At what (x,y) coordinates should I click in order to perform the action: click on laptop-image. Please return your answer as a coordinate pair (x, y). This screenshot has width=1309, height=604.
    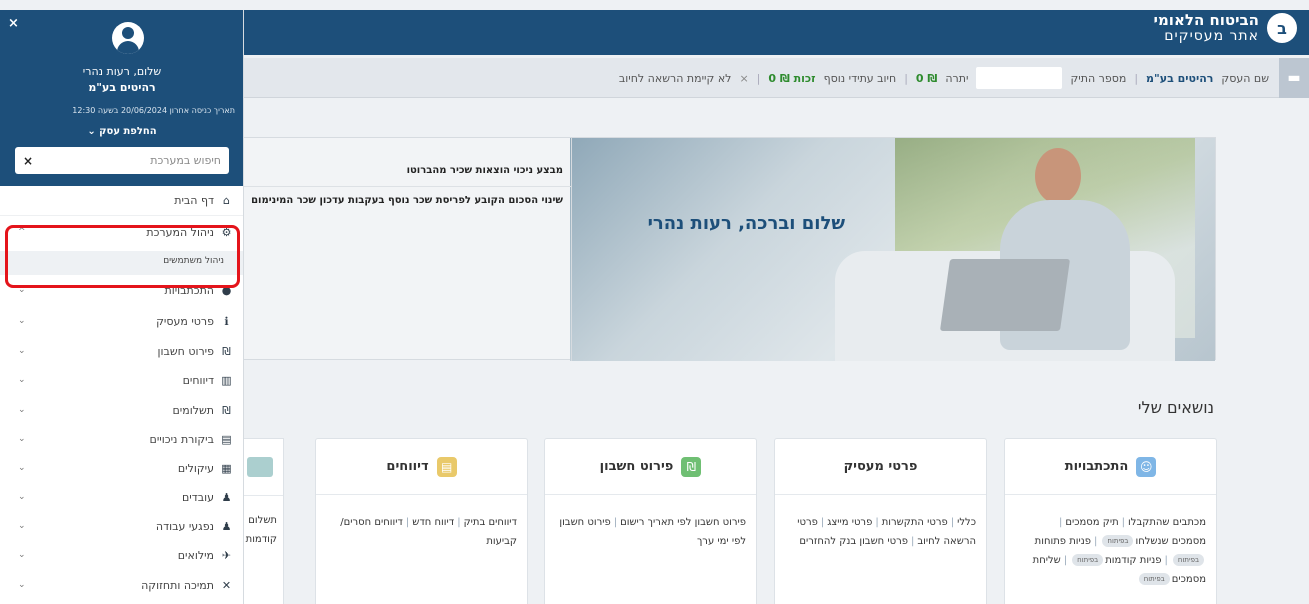
    Looking at the image, I should click on (1005, 295).